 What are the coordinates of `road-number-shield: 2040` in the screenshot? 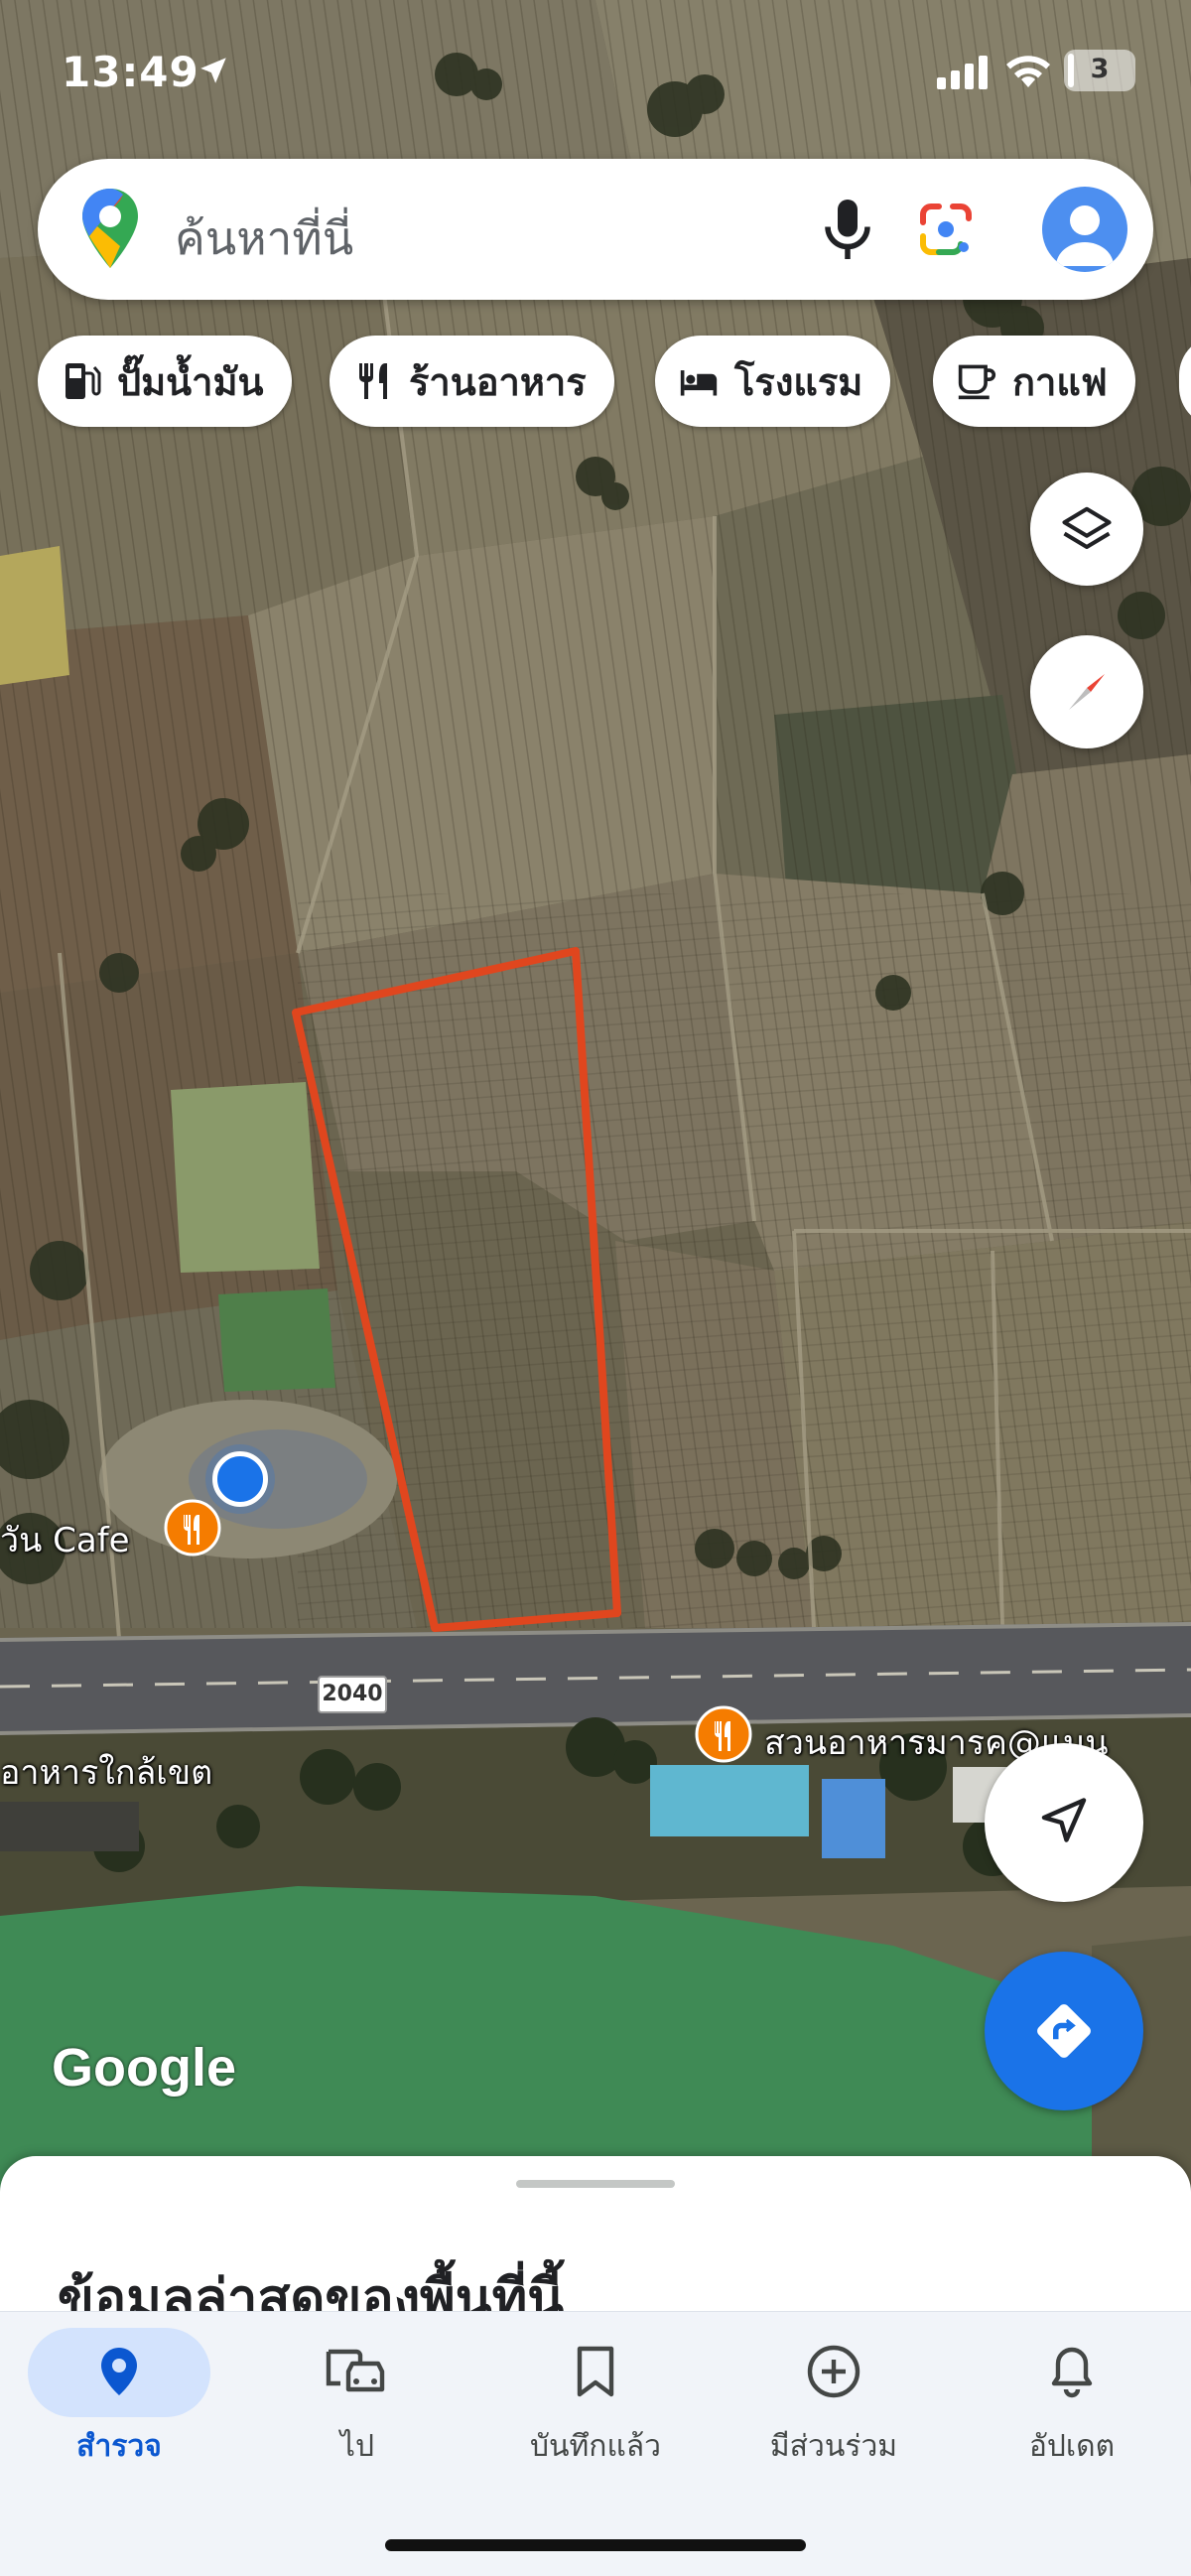 It's located at (352, 1694).